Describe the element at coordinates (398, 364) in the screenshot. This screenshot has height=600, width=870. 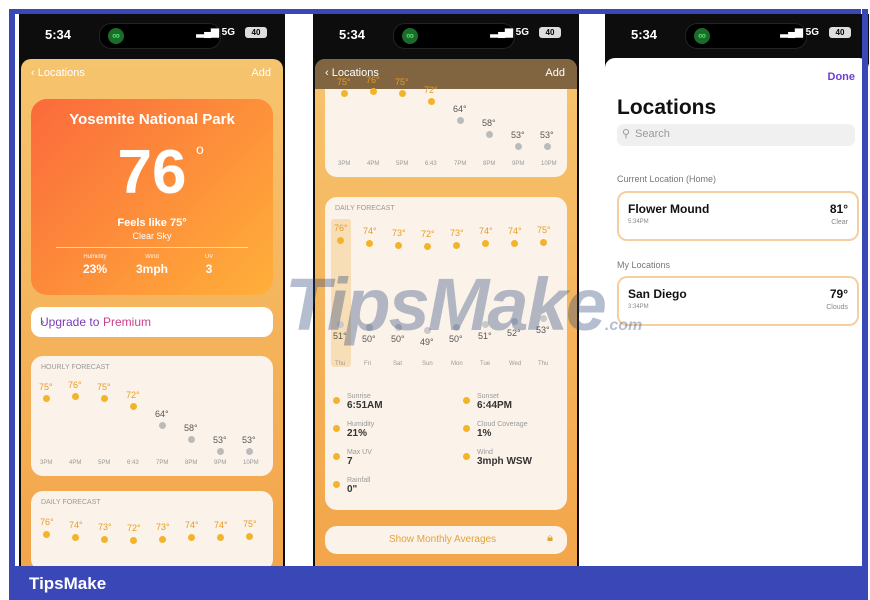
I see `day-label: Sat` at that location.